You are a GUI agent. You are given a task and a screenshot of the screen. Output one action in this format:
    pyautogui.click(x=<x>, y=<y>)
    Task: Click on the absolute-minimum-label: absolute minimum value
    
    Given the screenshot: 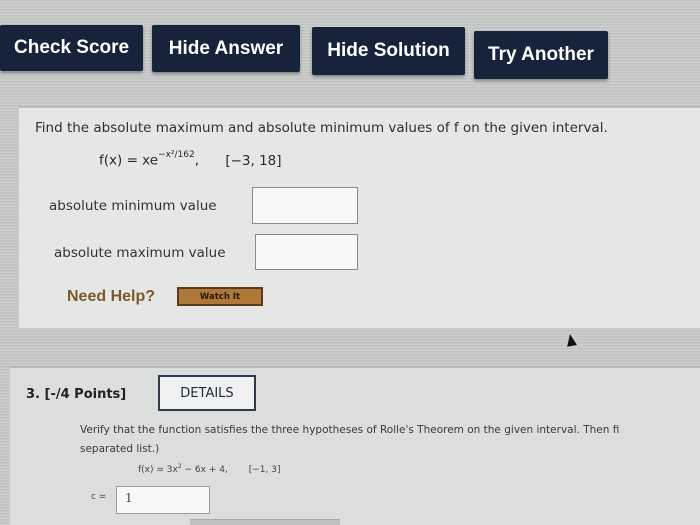 What is the action you would take?
    pyautogui.click(x=133, y=206)
    